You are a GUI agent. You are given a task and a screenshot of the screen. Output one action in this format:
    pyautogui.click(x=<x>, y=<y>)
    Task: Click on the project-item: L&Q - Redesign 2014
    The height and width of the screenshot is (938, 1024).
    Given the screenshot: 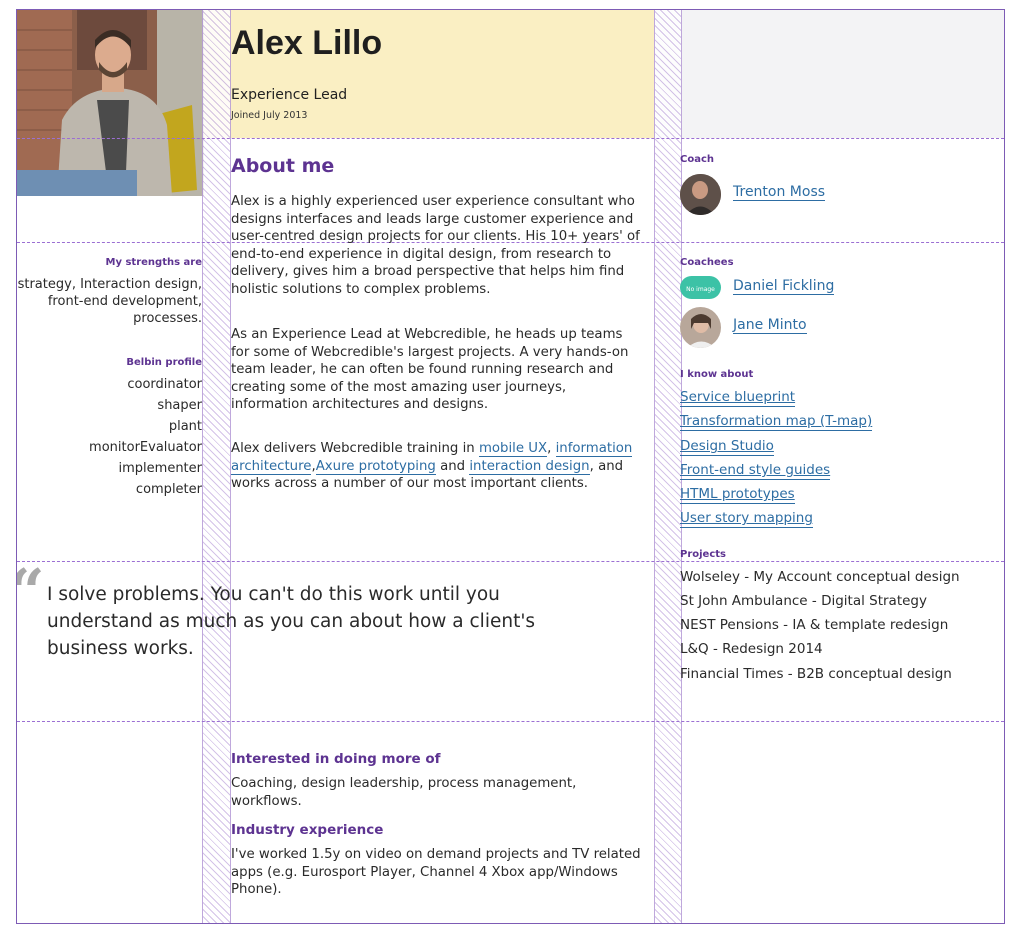 What is the action you would take?
    pyautogui.click(x=751, y=649)
    